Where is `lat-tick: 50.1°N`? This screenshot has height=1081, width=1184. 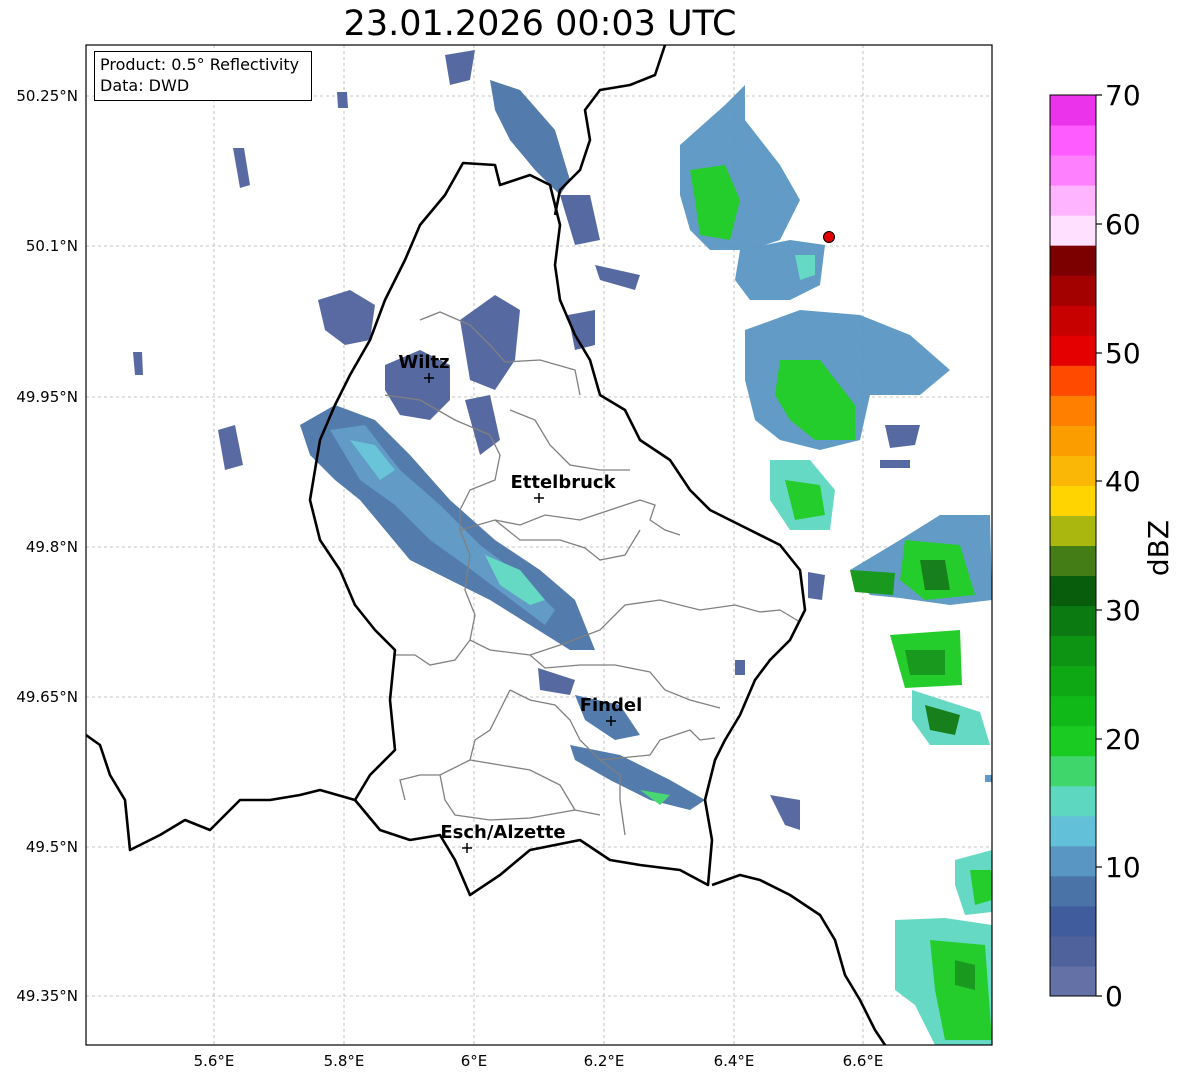
lat-tick: 50.1°N is located at coordinates (52, 246).